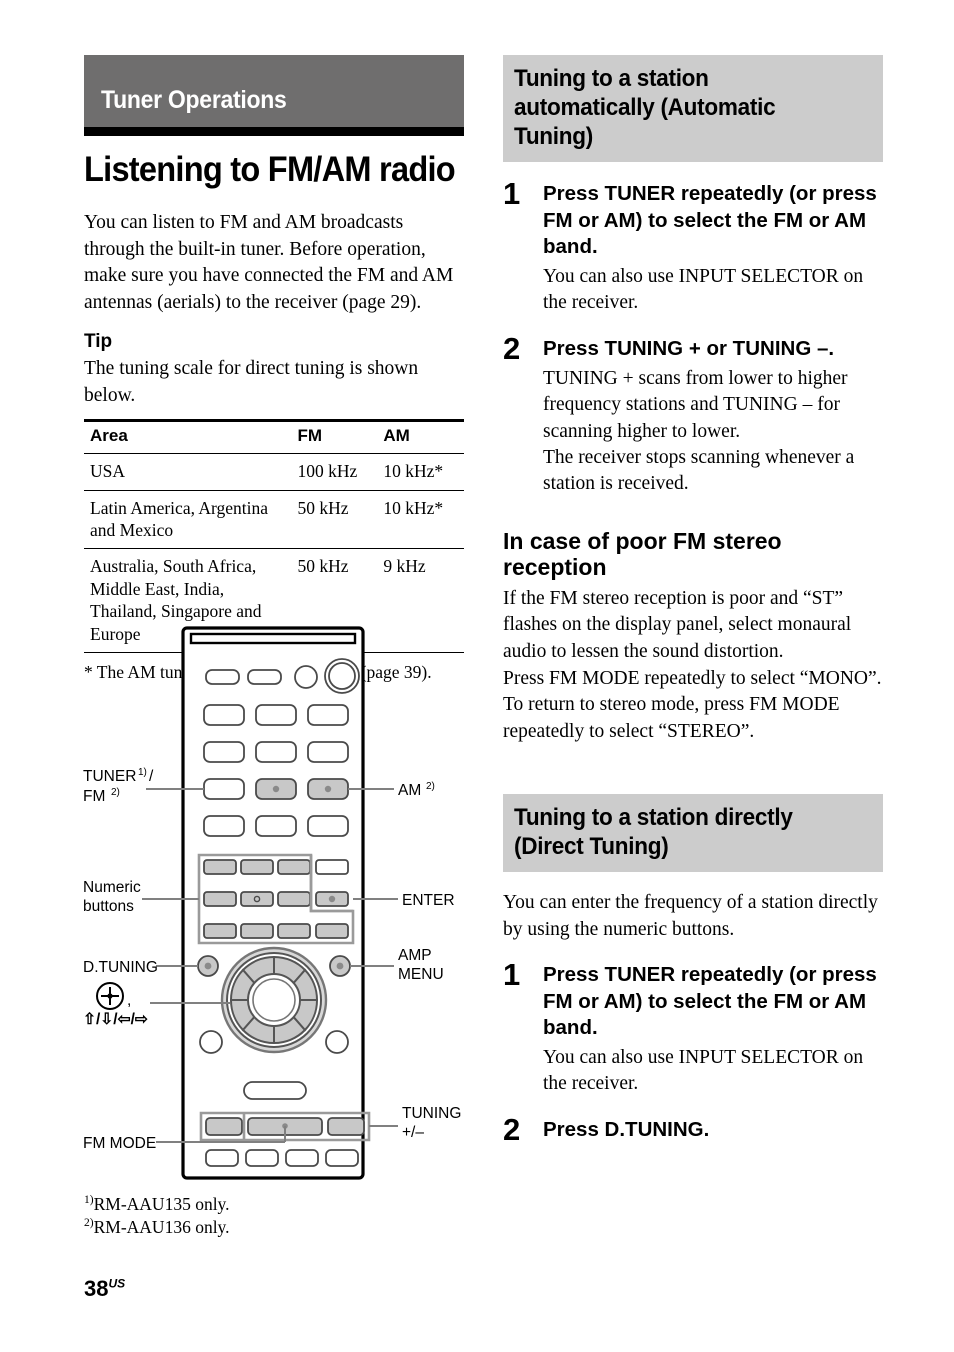 The height and width of the screenshot is (1352, 954). What do you see at coordinates (555, 566) in the screenshot?
I see `heading-line: reception` at bounding box center [555, 566].